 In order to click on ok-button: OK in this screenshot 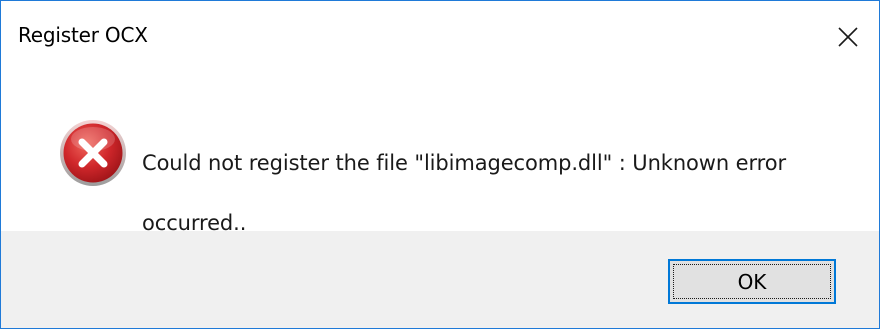, I will do `click(752, 281)`.